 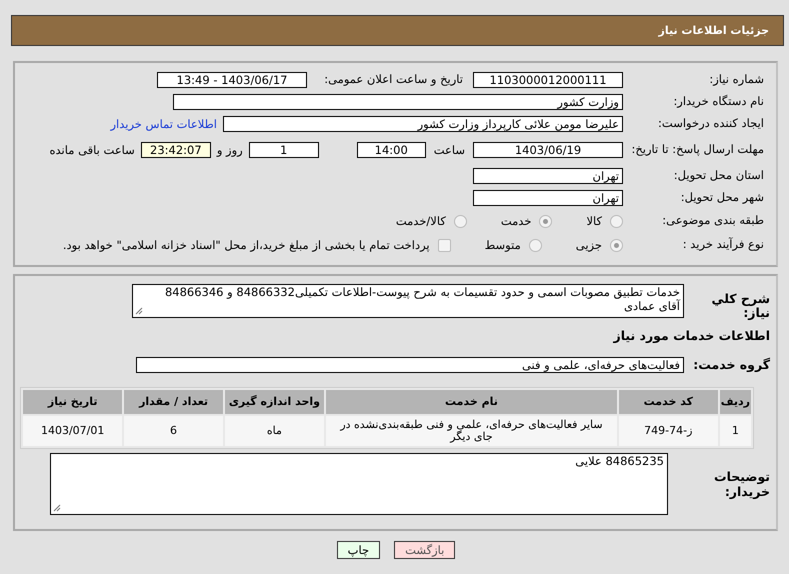 I want to click on print-button: چاپ, so click(x=358, y=550).